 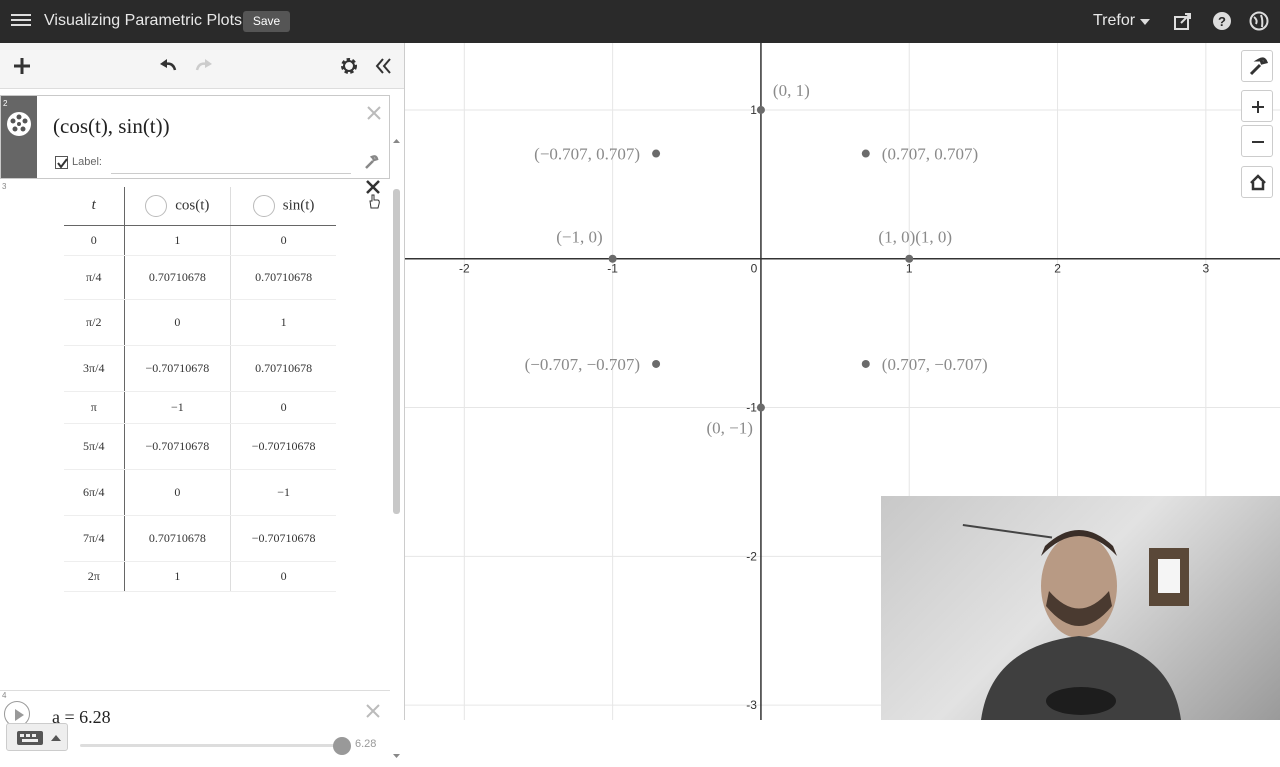 I want to click on help-icon: ?, so click(x=1222, y=21).